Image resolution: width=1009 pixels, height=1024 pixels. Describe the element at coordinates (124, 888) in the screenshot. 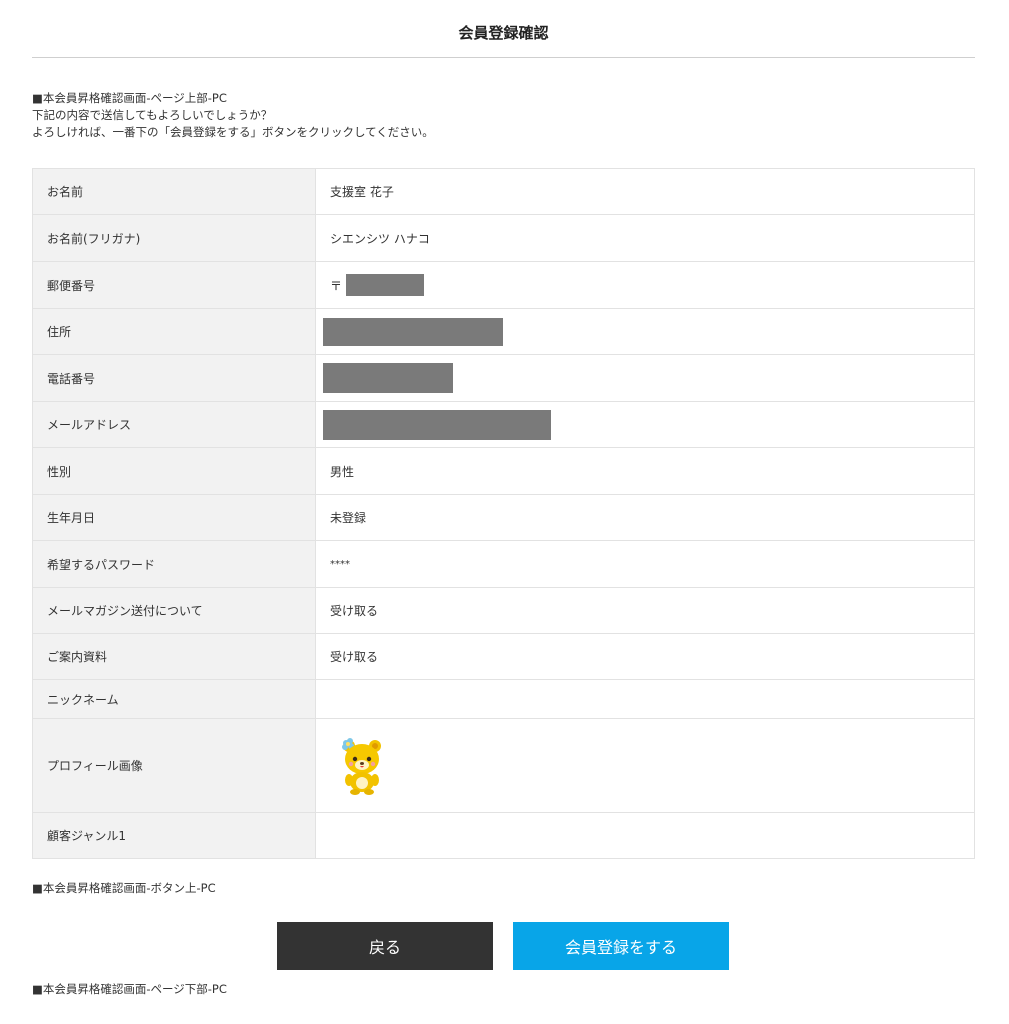

I see `note-above-buttons: ■本会員昇格確認画面-ボタン上-PC` at that location.